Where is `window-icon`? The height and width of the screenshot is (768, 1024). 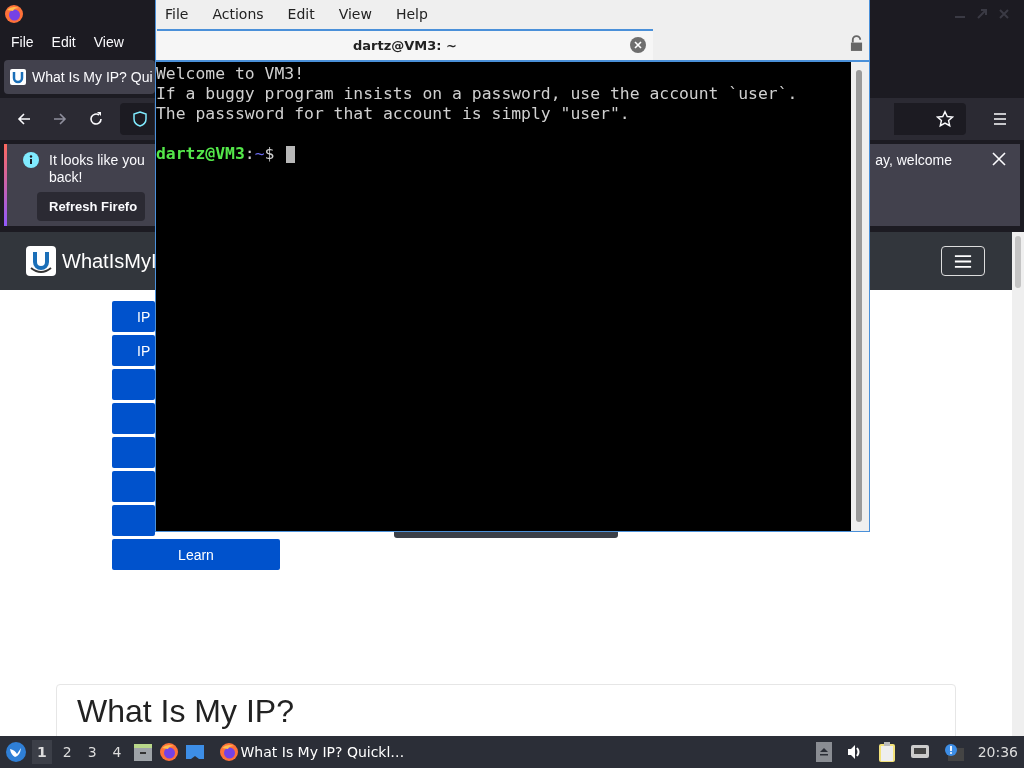
window-icon is located at coordinates (194, 752).